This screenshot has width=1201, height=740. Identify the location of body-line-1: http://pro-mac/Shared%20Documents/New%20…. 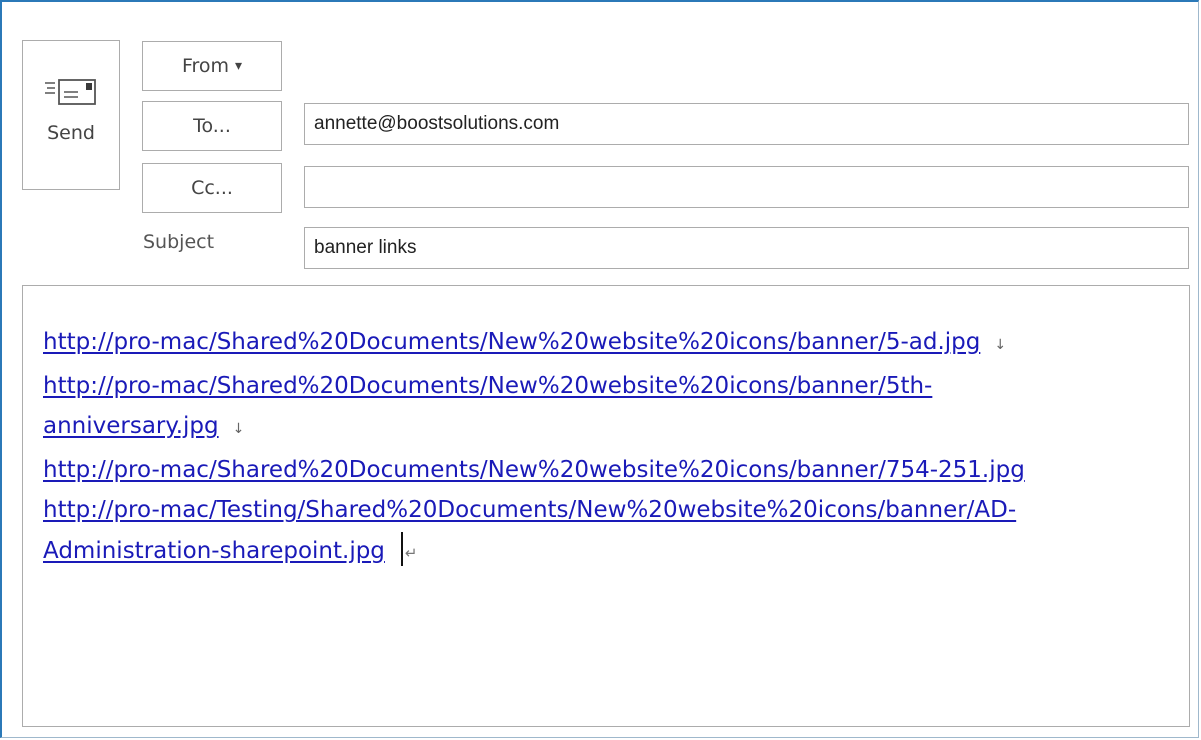
(613, 344).